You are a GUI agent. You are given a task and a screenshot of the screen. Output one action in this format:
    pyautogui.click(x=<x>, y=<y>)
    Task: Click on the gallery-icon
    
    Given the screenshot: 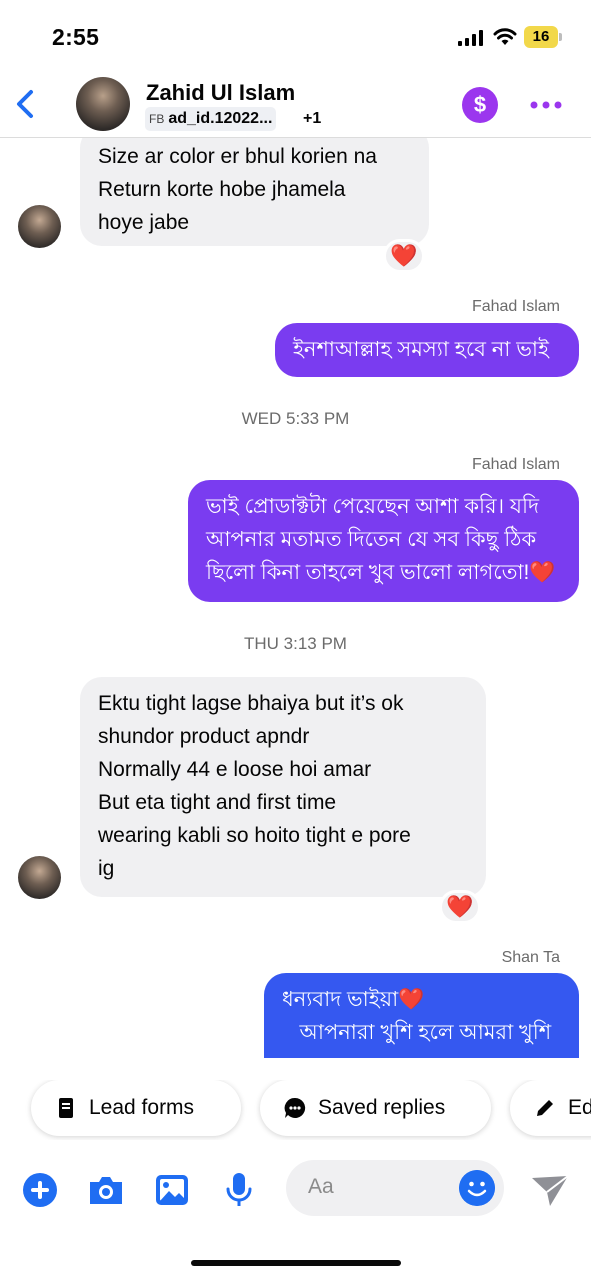 What is the action you would take?
    pyautogui.click(x=172, y=1190)
    